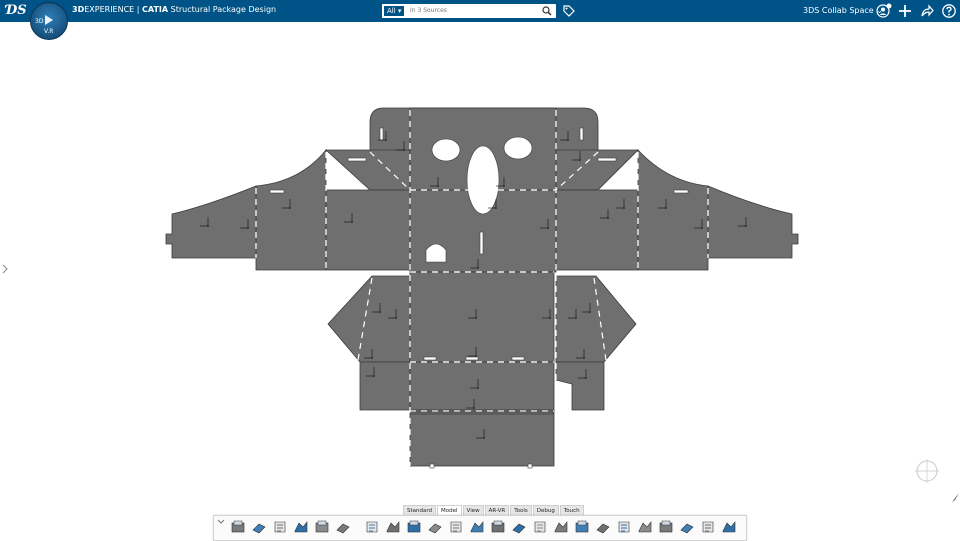  What do you see at coordinates (368, 230) in the screenshot?
I see `panel-left-inner` at bounding box center [368, 230].